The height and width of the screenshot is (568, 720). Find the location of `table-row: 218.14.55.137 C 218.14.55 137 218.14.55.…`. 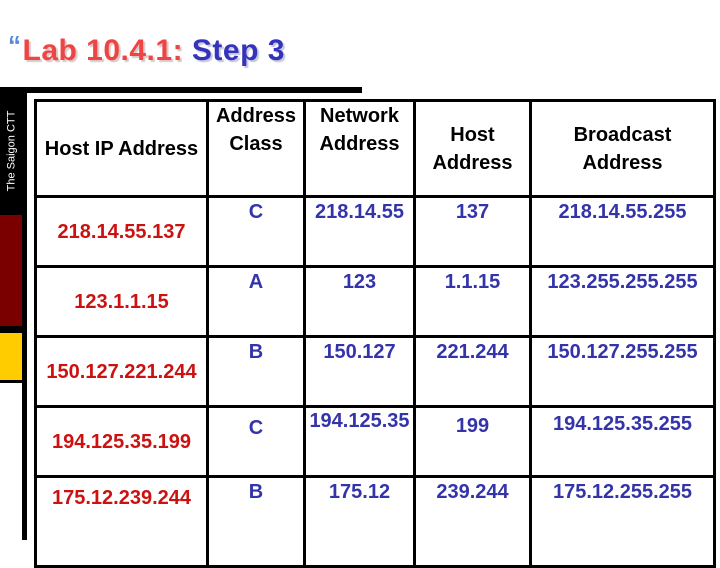

table-row: 218.14.55.137 C 218.14.55 137 218.14.55.… is located at coordinates (375, 231).